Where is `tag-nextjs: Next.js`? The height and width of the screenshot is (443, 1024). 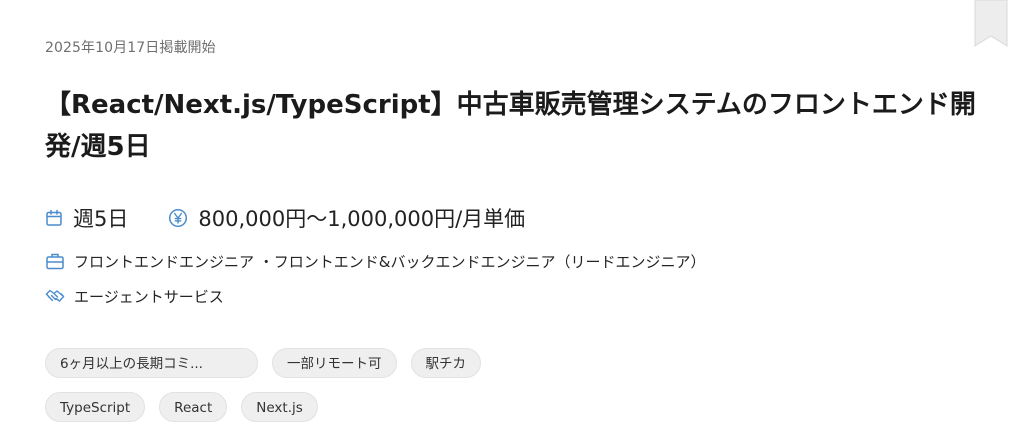
tag-nextjs: Next.js is located at coordinates (279, 407).